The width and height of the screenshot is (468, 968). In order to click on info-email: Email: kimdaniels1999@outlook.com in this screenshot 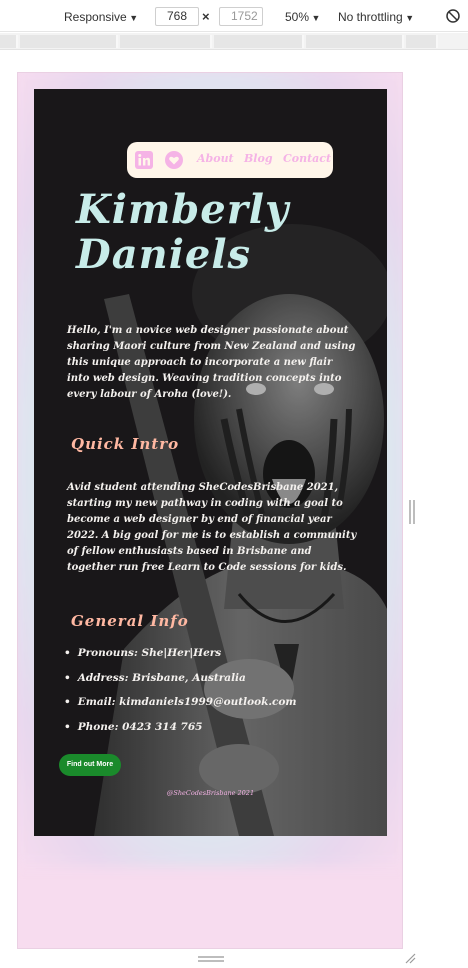, I will do `click(180, 706)`.